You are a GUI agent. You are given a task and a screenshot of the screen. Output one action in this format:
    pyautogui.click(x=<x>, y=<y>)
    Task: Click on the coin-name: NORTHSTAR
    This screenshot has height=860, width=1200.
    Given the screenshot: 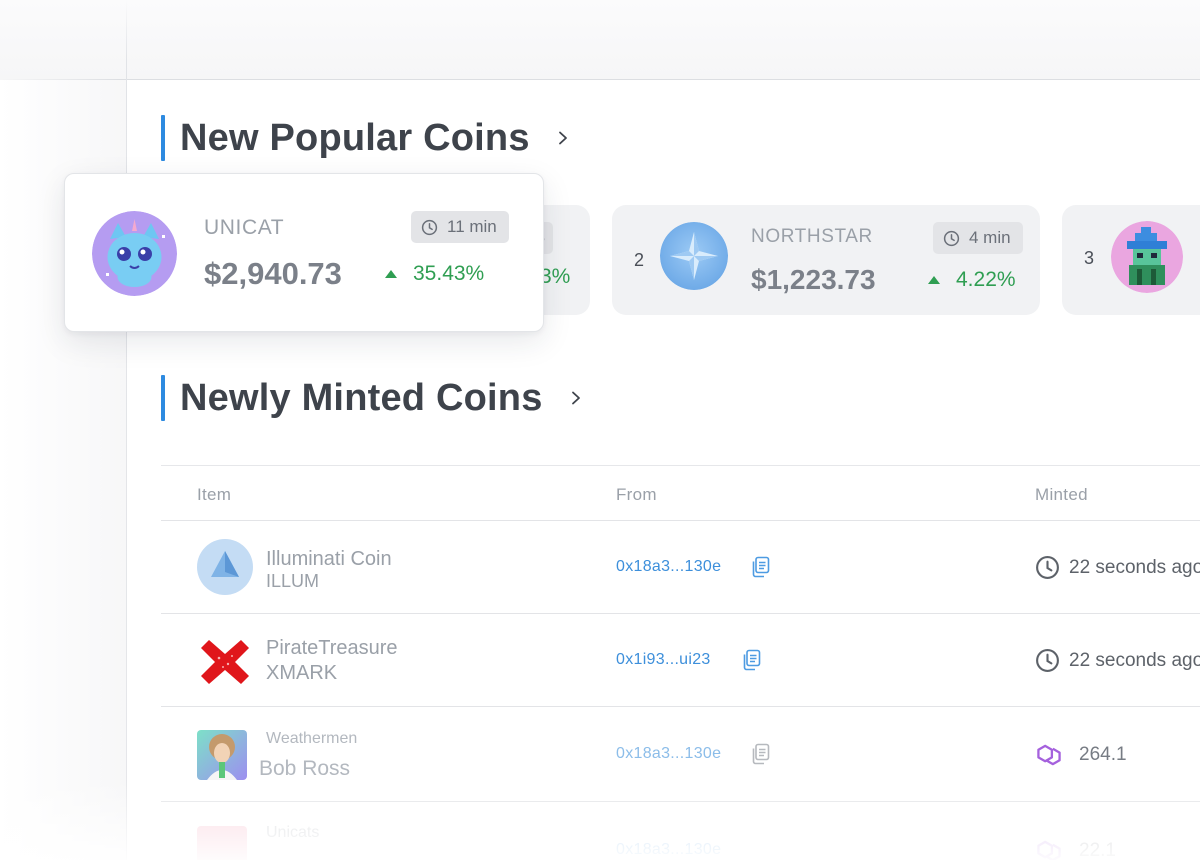 What is the action you would take?
    pyautogui.click(x=812, y=236)
    